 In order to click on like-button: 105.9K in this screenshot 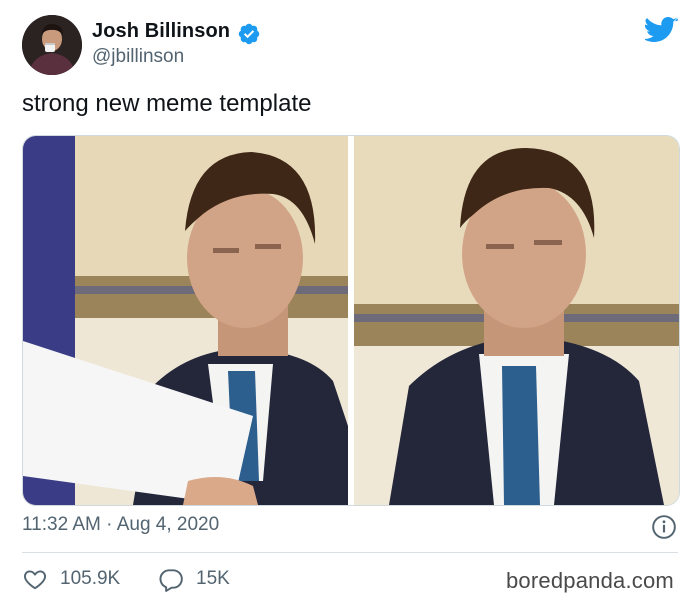, I will do `click(71, 579)`.